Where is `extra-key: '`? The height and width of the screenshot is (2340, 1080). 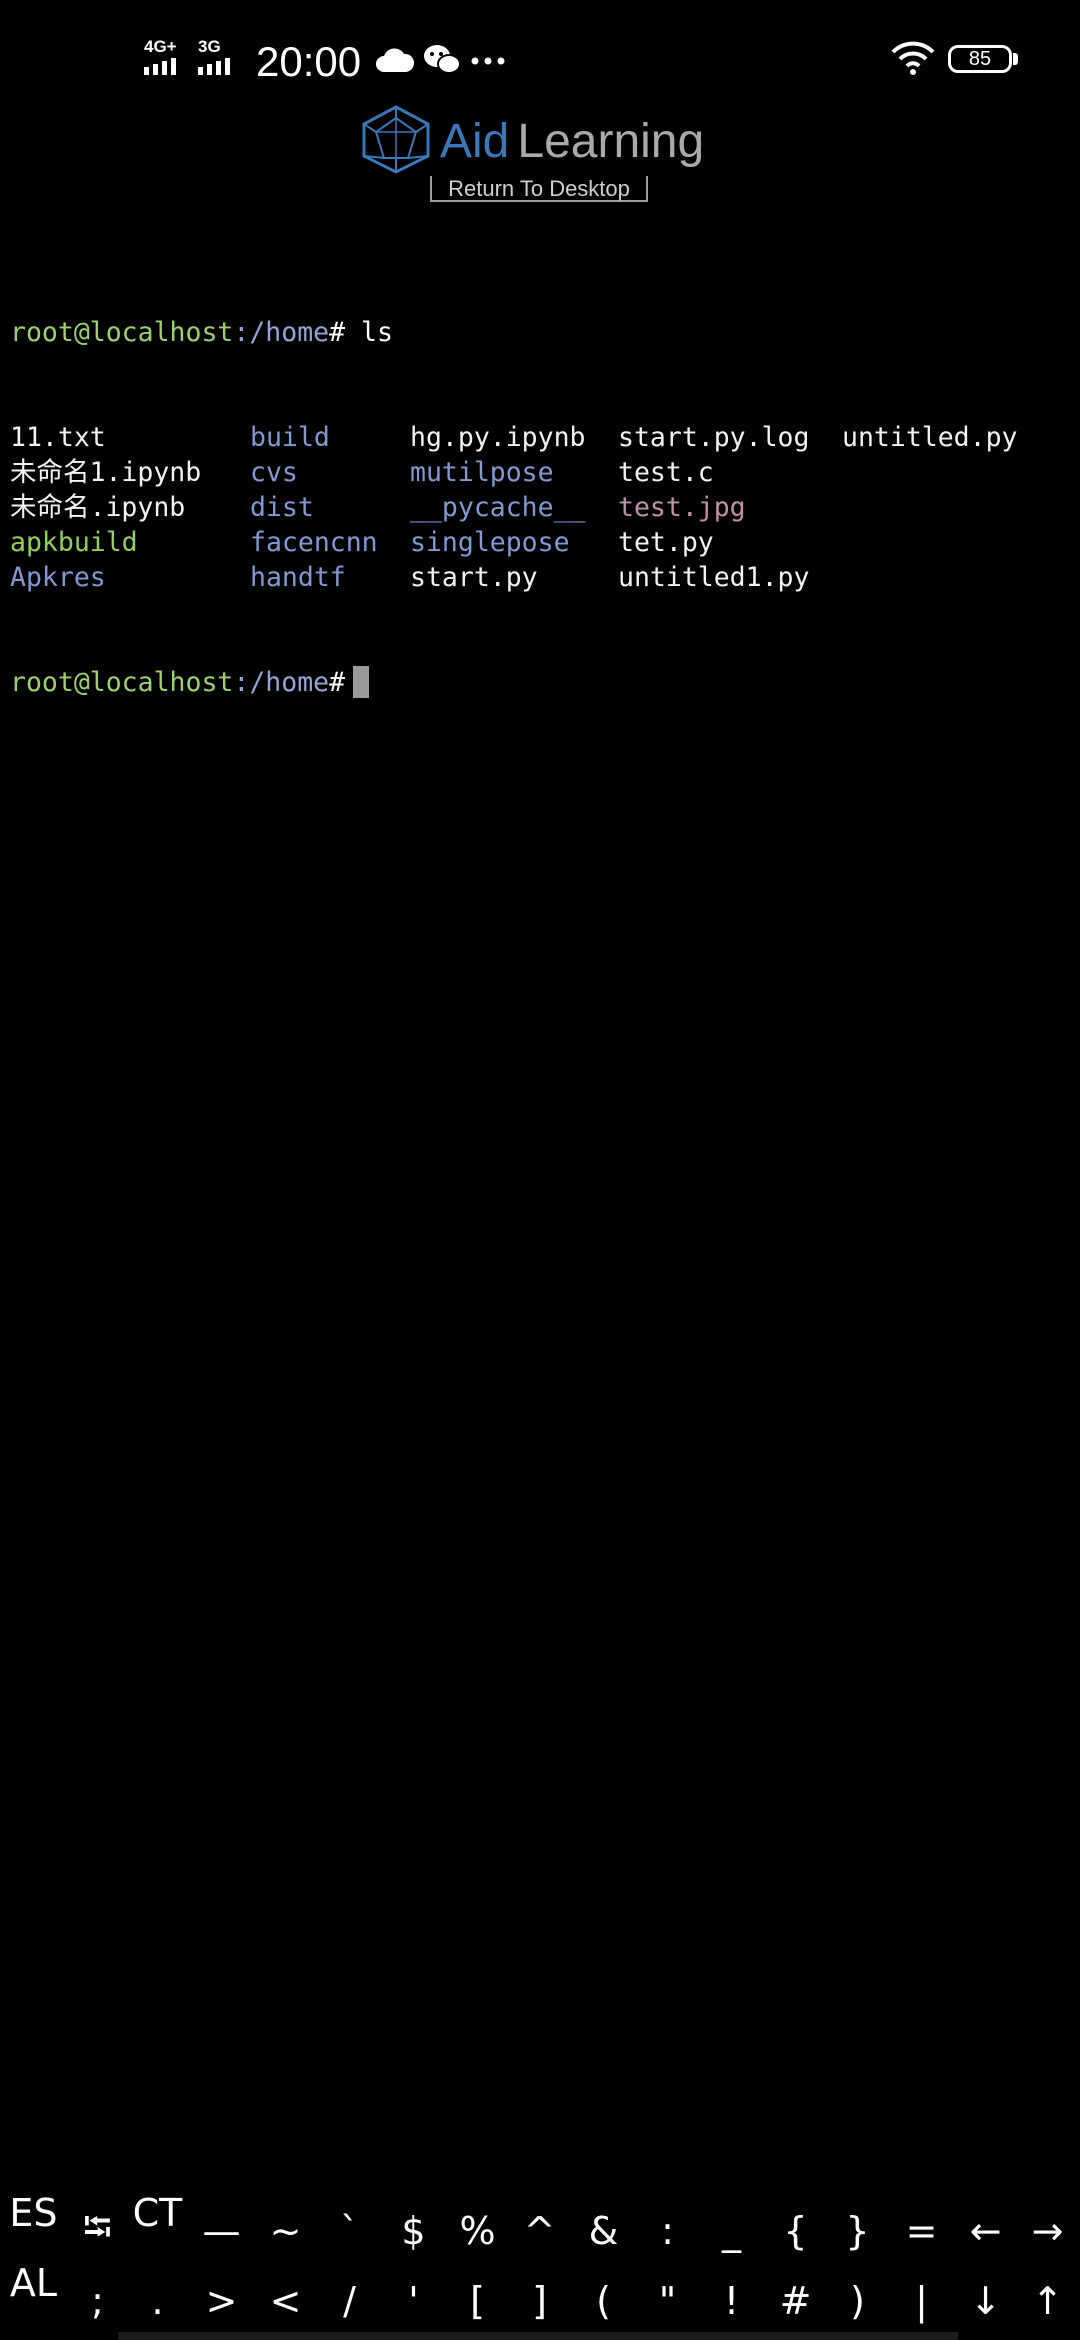 extra-key: ' is located at coordinates (413, 2301).